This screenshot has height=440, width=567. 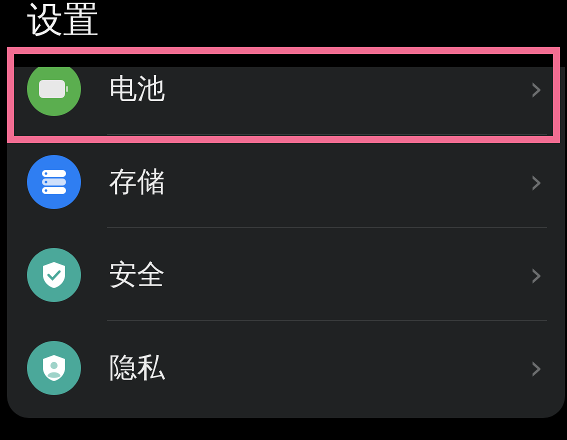 I want to click on storage-icon, so click(x=54, y=181).